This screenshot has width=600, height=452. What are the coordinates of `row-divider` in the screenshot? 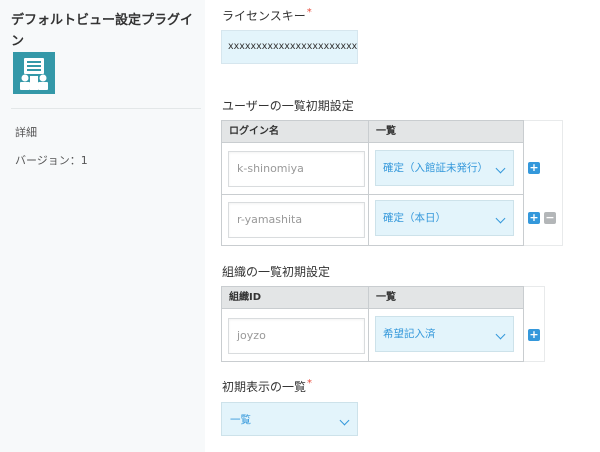 It's located at (372, 194).